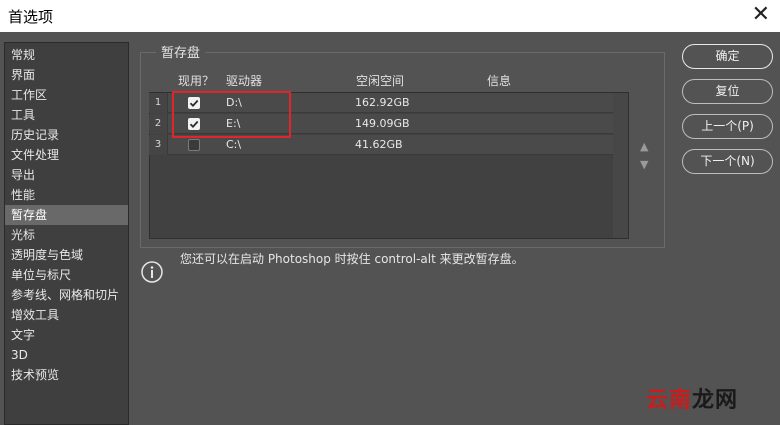  Describe the element at coordinates (669, 400) in the screenshot. I see `watermark-part1: 云南` at that location.